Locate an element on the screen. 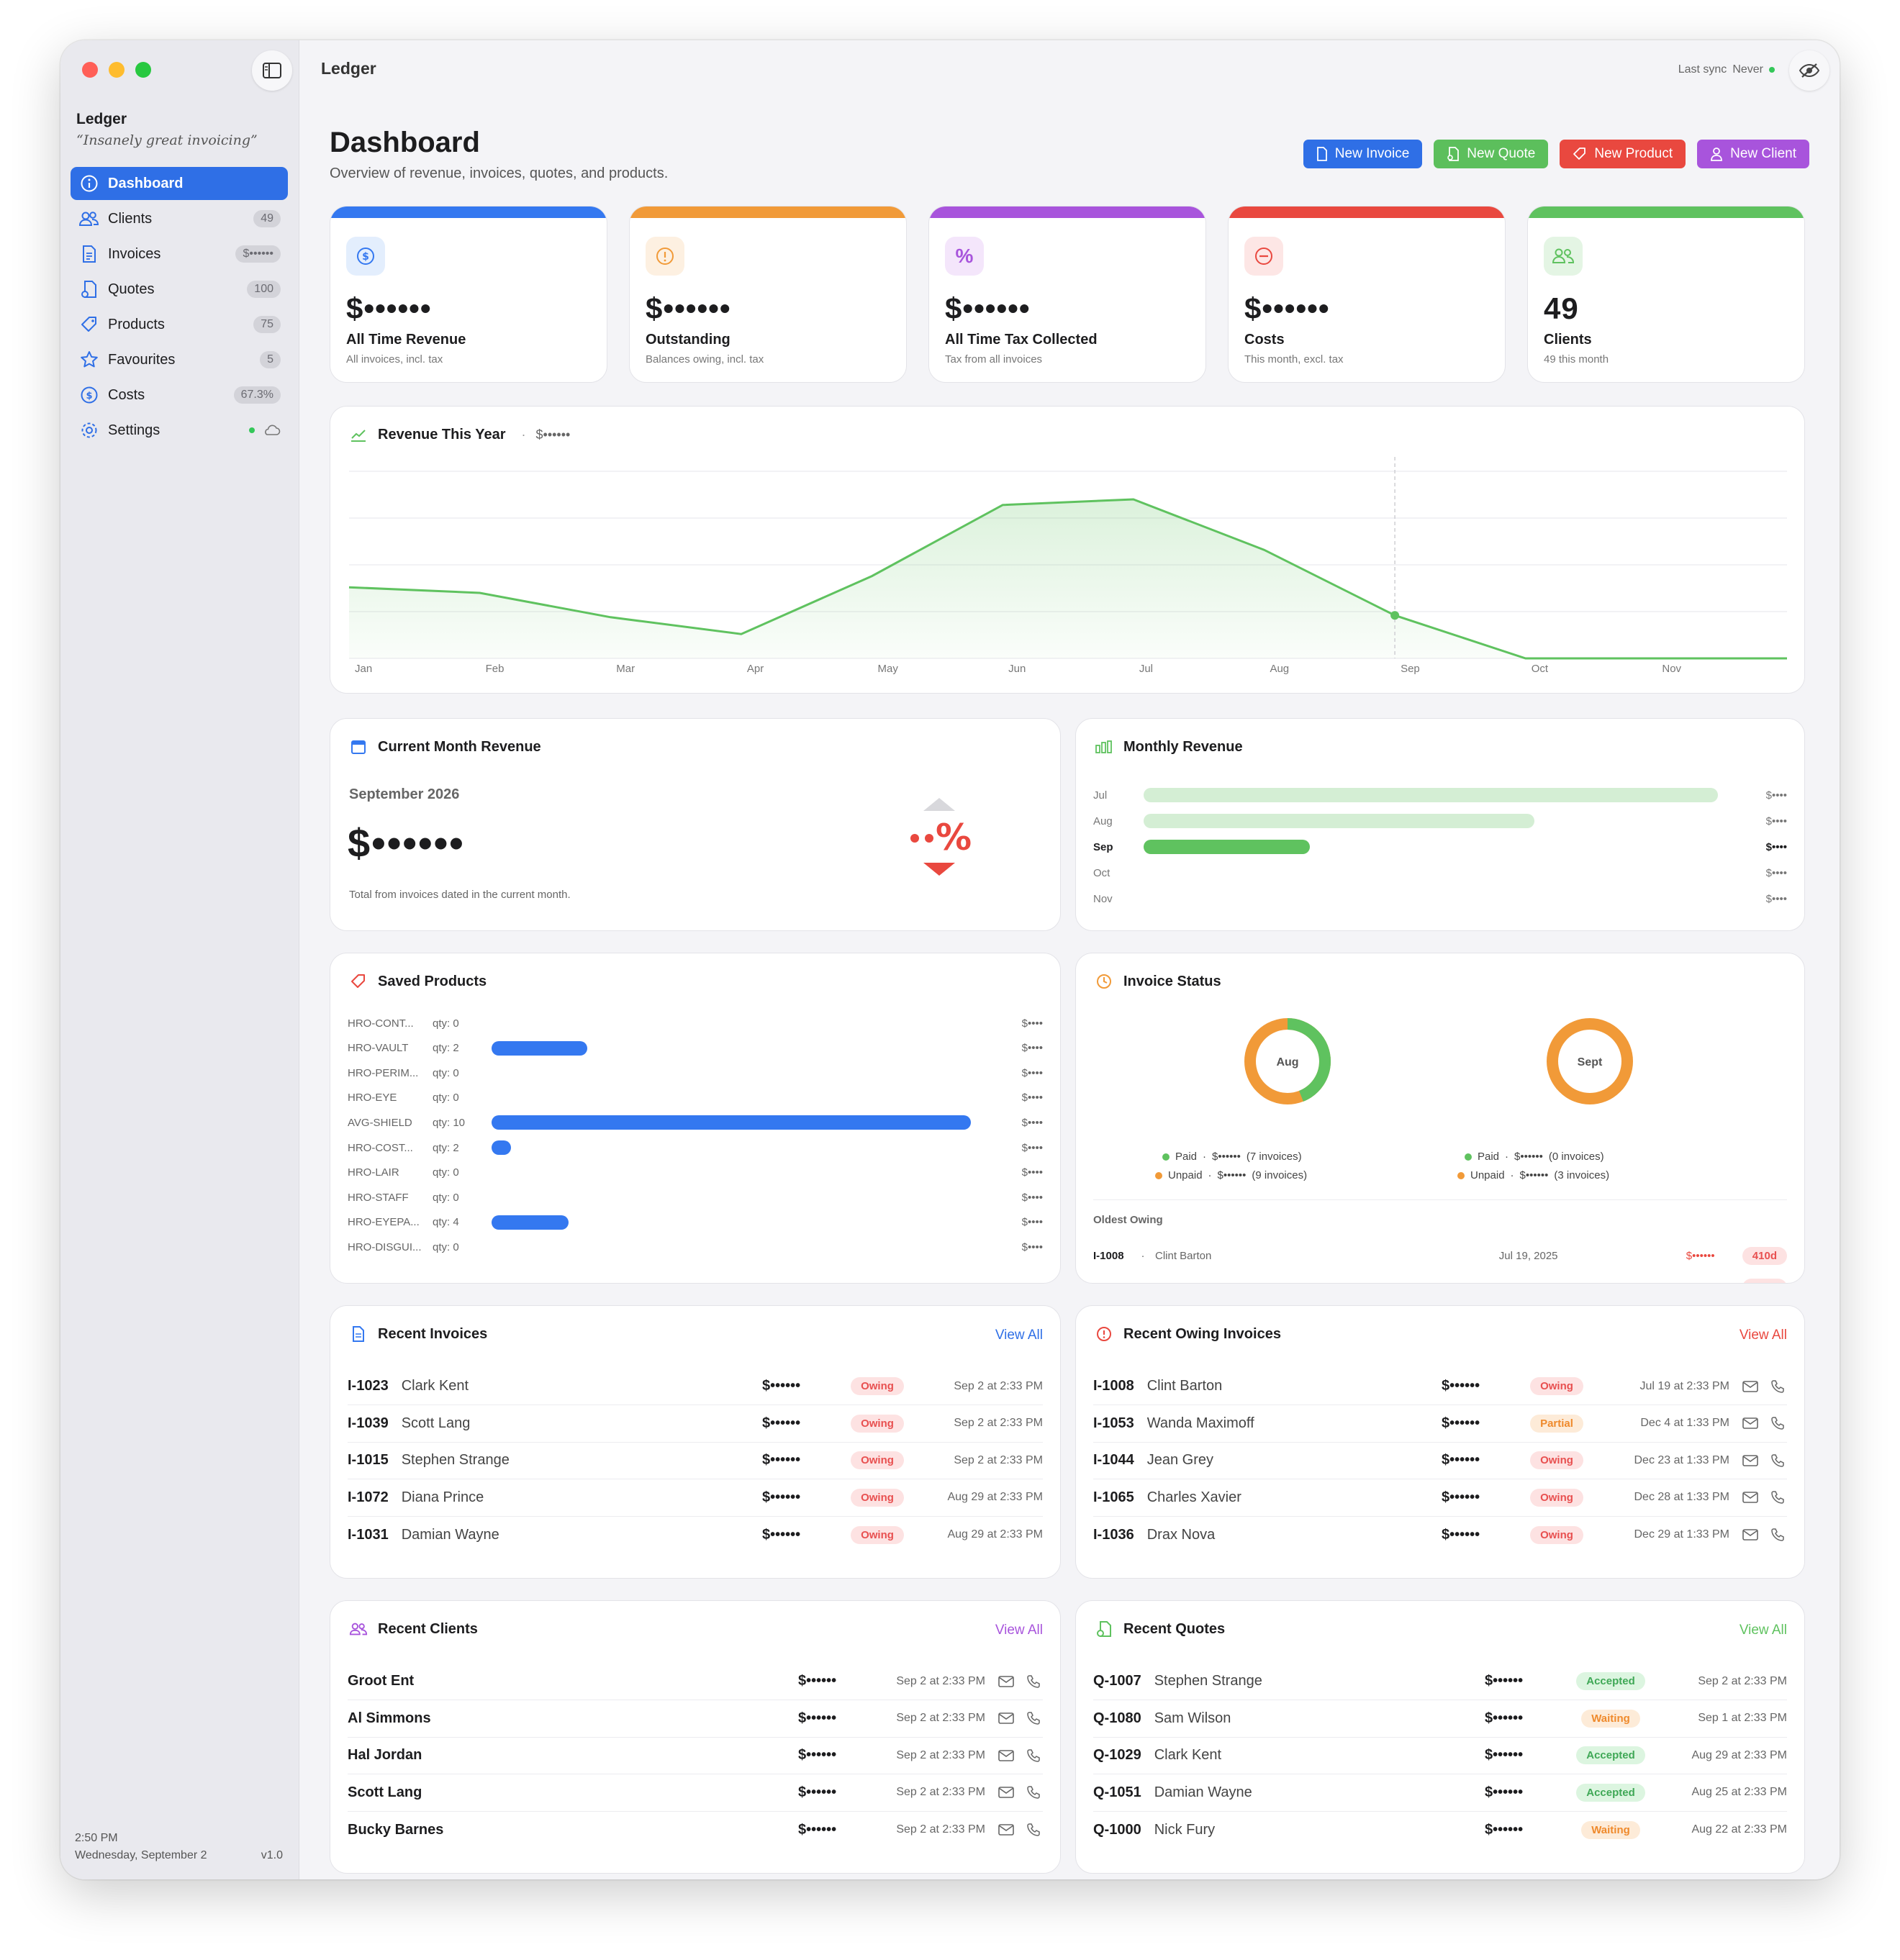 The width and height of the screenshot is (1900, 1960). recent-clients-view-all: View All is located at coordinates (1019, 1631).